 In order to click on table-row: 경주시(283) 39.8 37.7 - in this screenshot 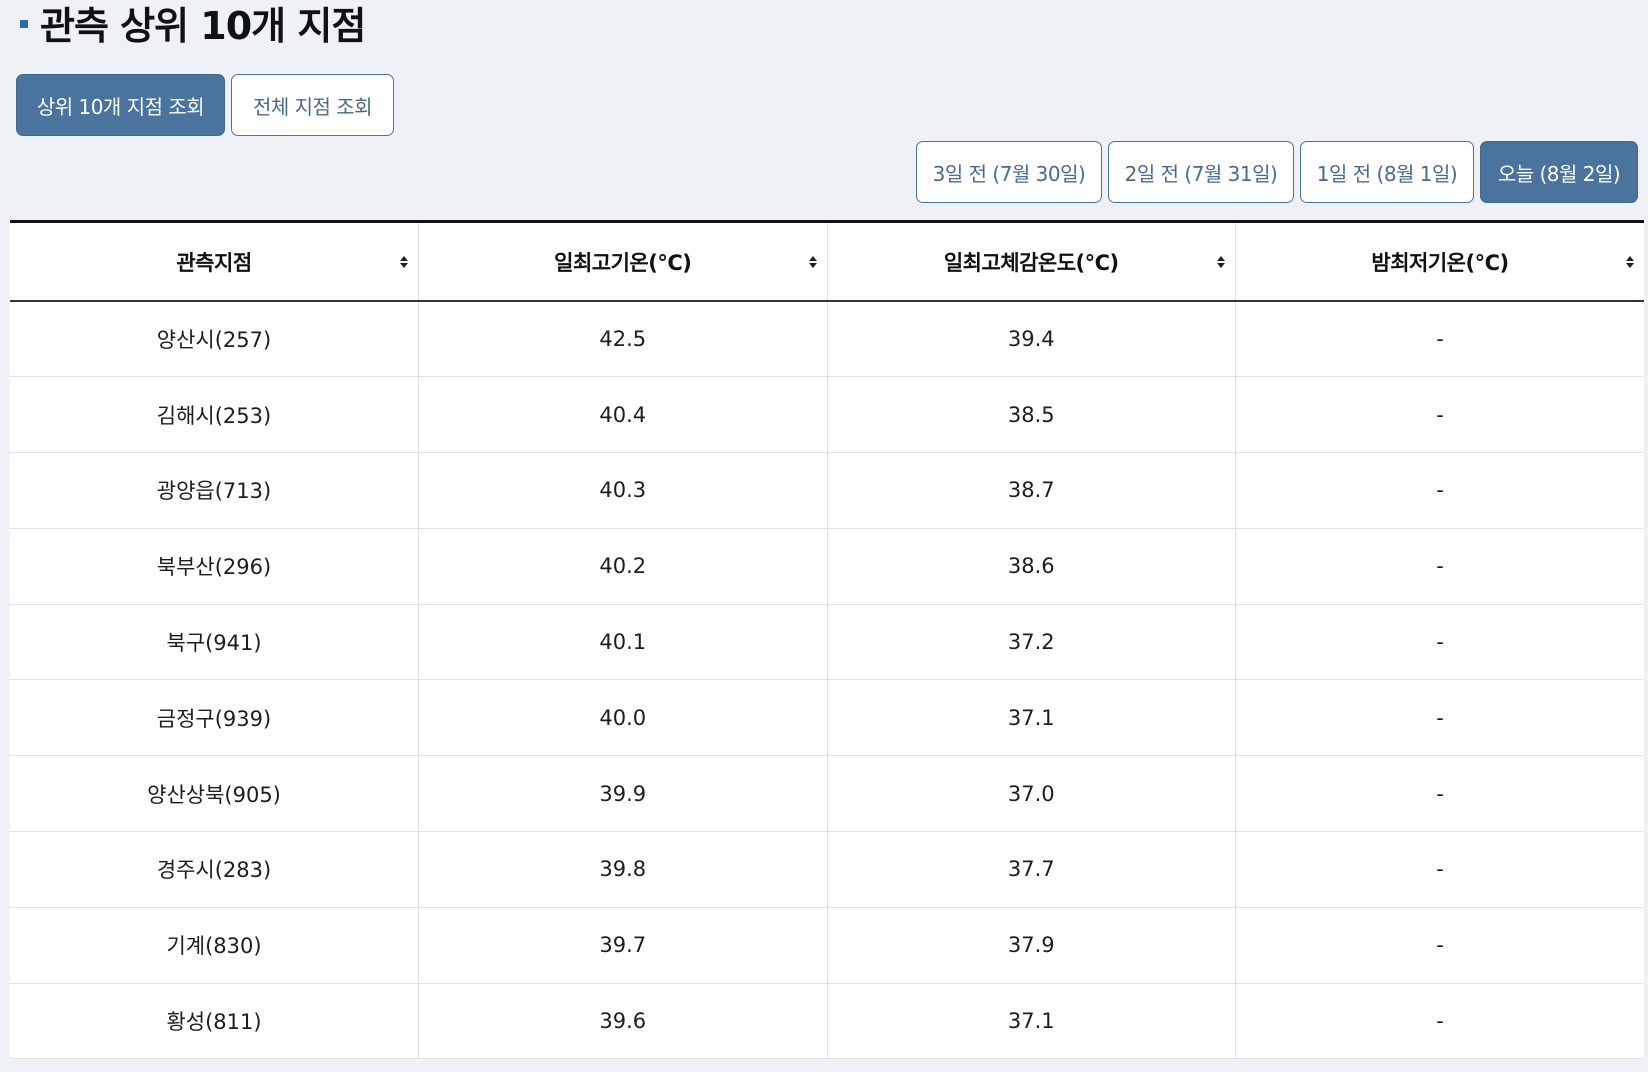, I will do `click(827, 869)`.